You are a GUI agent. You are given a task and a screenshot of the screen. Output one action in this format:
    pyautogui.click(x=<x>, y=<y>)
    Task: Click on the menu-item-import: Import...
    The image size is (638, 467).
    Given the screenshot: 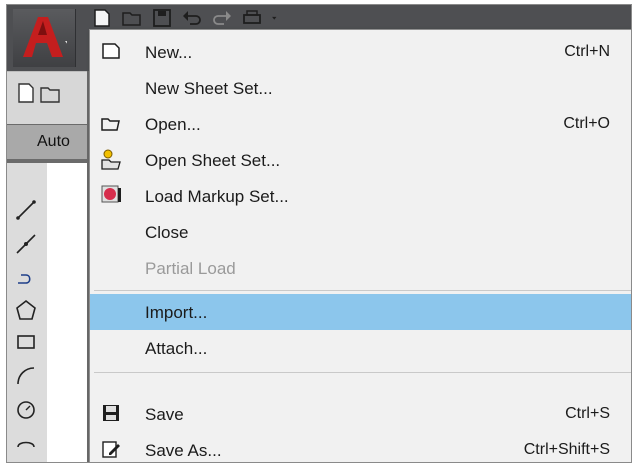 What is the action you would take?
    pyautogui.click(x=360, y=312)
    